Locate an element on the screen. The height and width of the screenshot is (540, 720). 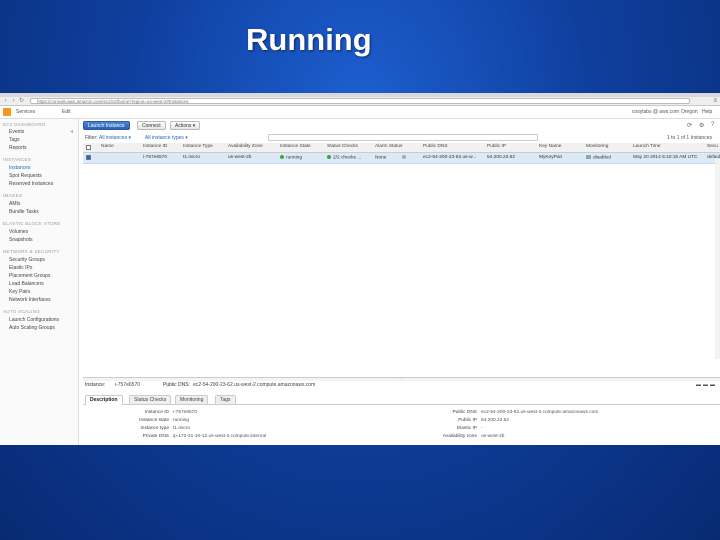
monitoring-text: disabled is located at coordinates (602, 158).